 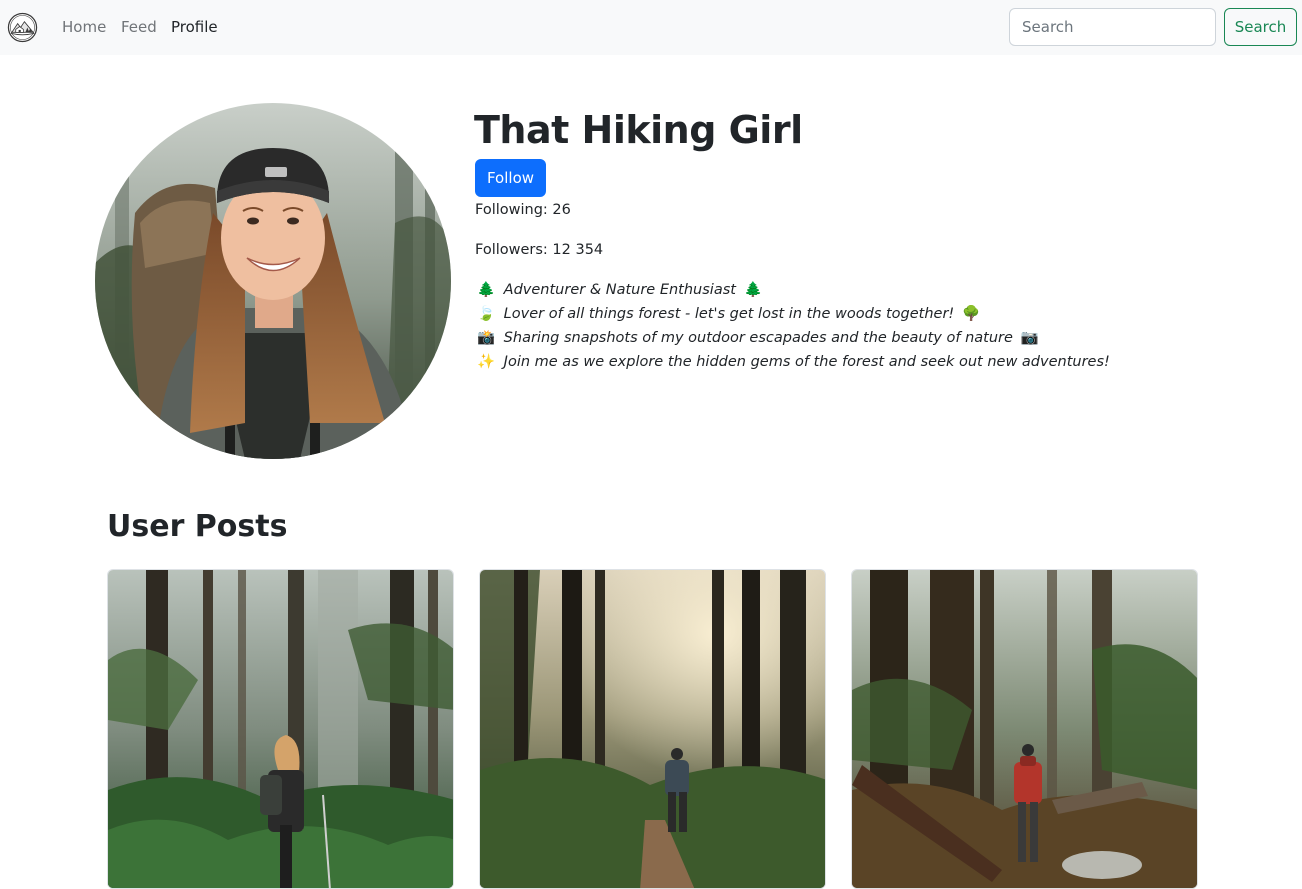 What do you see at coordinates (1112, 27) in the screenshot?
I see `search-input` at bounding box center [1112, 27].